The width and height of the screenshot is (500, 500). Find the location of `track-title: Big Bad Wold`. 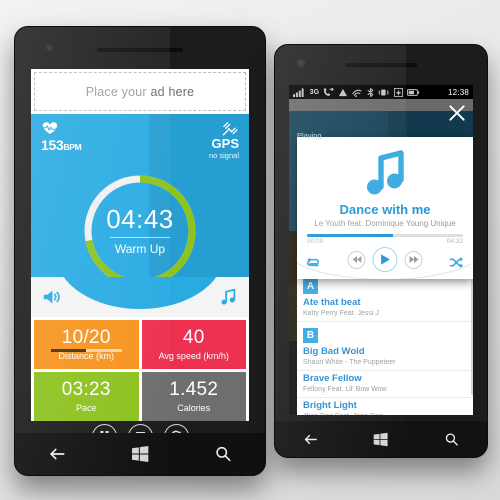

track-title: Big Bad Wold is located at coordinates (334, 351).